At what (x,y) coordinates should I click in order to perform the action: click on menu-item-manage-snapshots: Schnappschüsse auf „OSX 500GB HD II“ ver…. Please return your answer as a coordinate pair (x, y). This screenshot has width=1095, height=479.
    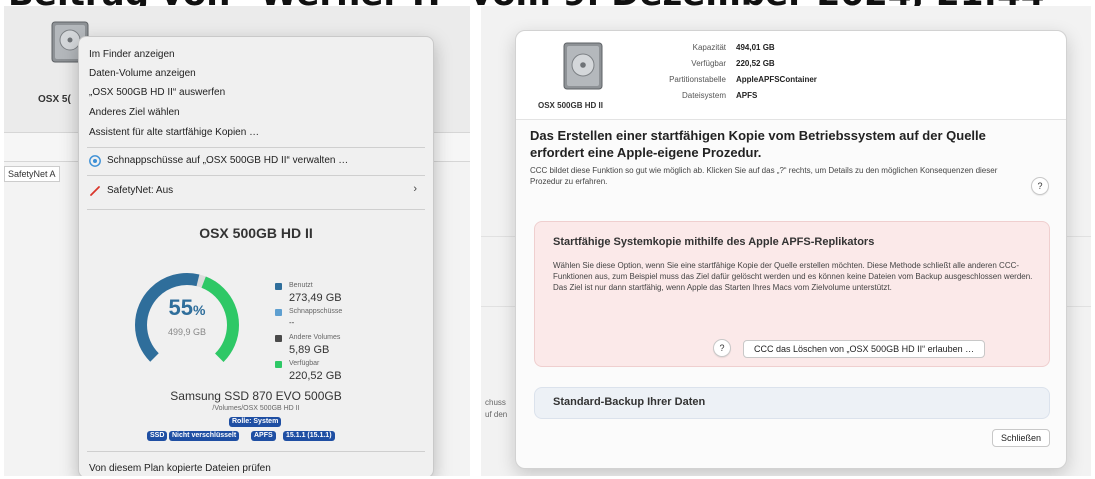
    Looking at the image, I should click on (227, 160).